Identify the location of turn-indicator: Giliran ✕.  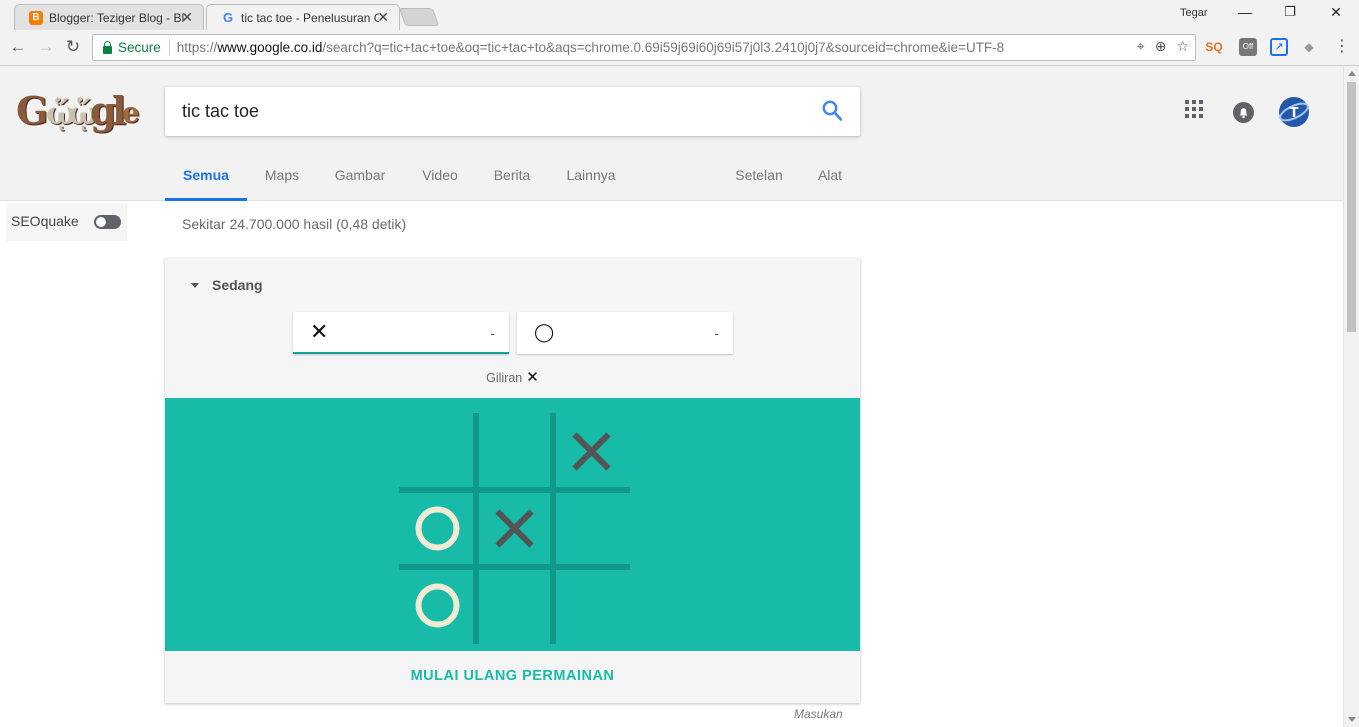
(512, 377).